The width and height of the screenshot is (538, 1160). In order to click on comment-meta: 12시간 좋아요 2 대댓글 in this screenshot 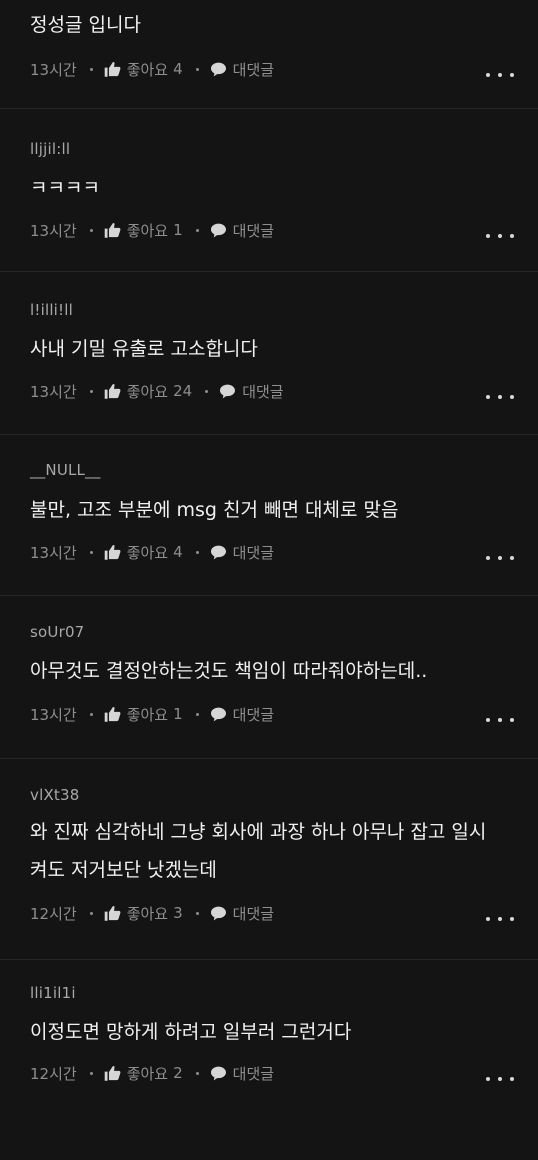, I will do `click(152, 1073)`.